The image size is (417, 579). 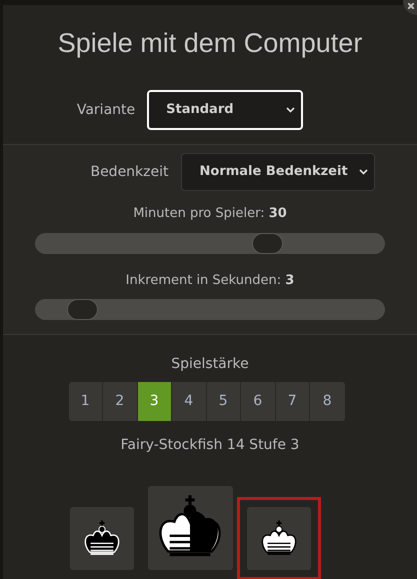 I want to click on slider-label: Minuten pro Spieler: 30, so click(x=210, y=214).